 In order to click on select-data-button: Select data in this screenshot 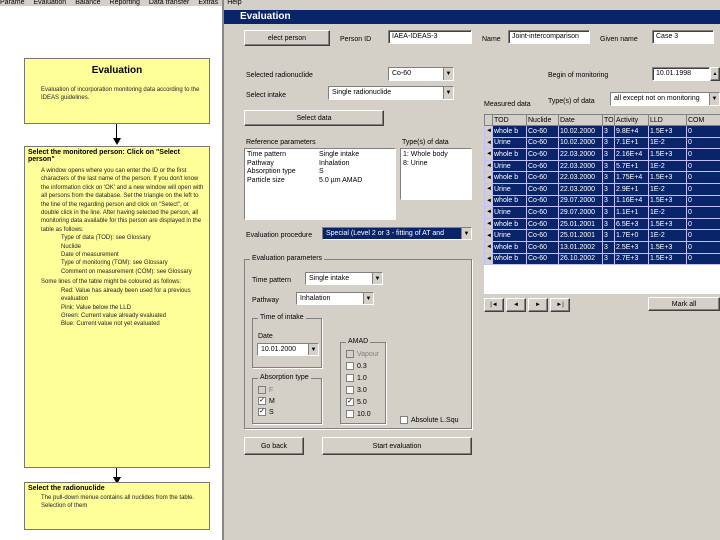, I will do `click(314, 118)`.